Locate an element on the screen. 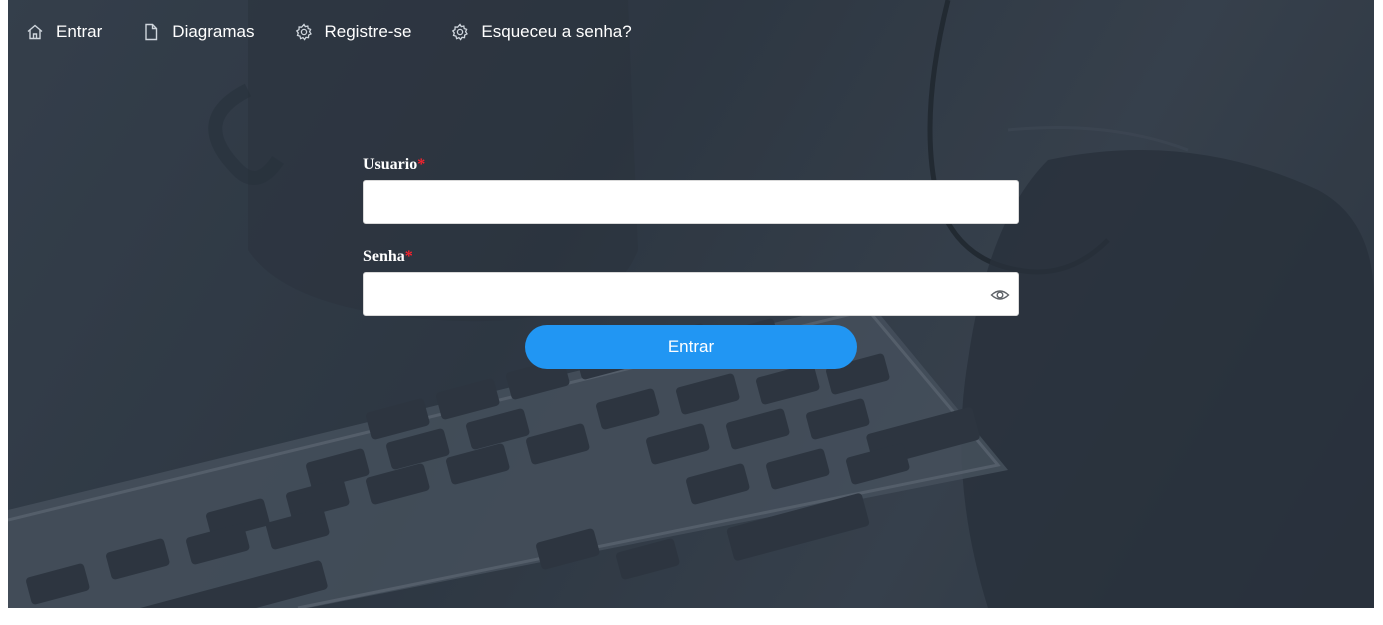 This screenshot has width=1383, height=625. nav-item-registre-se: Registre-se is located at coordinates (353, 32).